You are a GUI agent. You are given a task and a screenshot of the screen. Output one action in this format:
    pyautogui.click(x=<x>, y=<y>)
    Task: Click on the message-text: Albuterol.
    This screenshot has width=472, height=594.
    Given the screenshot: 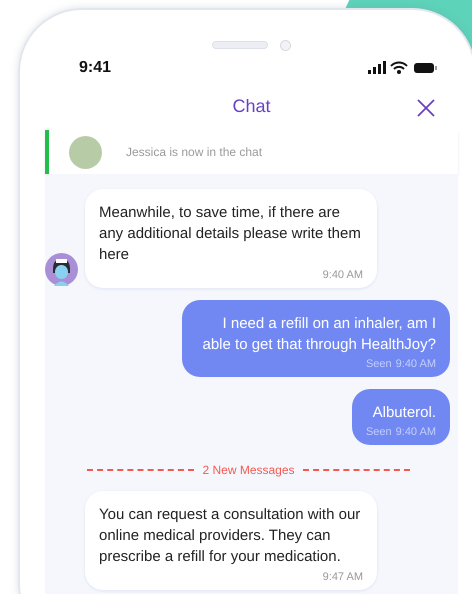 What is the action you would take?
    pyautogui.click(x=404, y=413)
    